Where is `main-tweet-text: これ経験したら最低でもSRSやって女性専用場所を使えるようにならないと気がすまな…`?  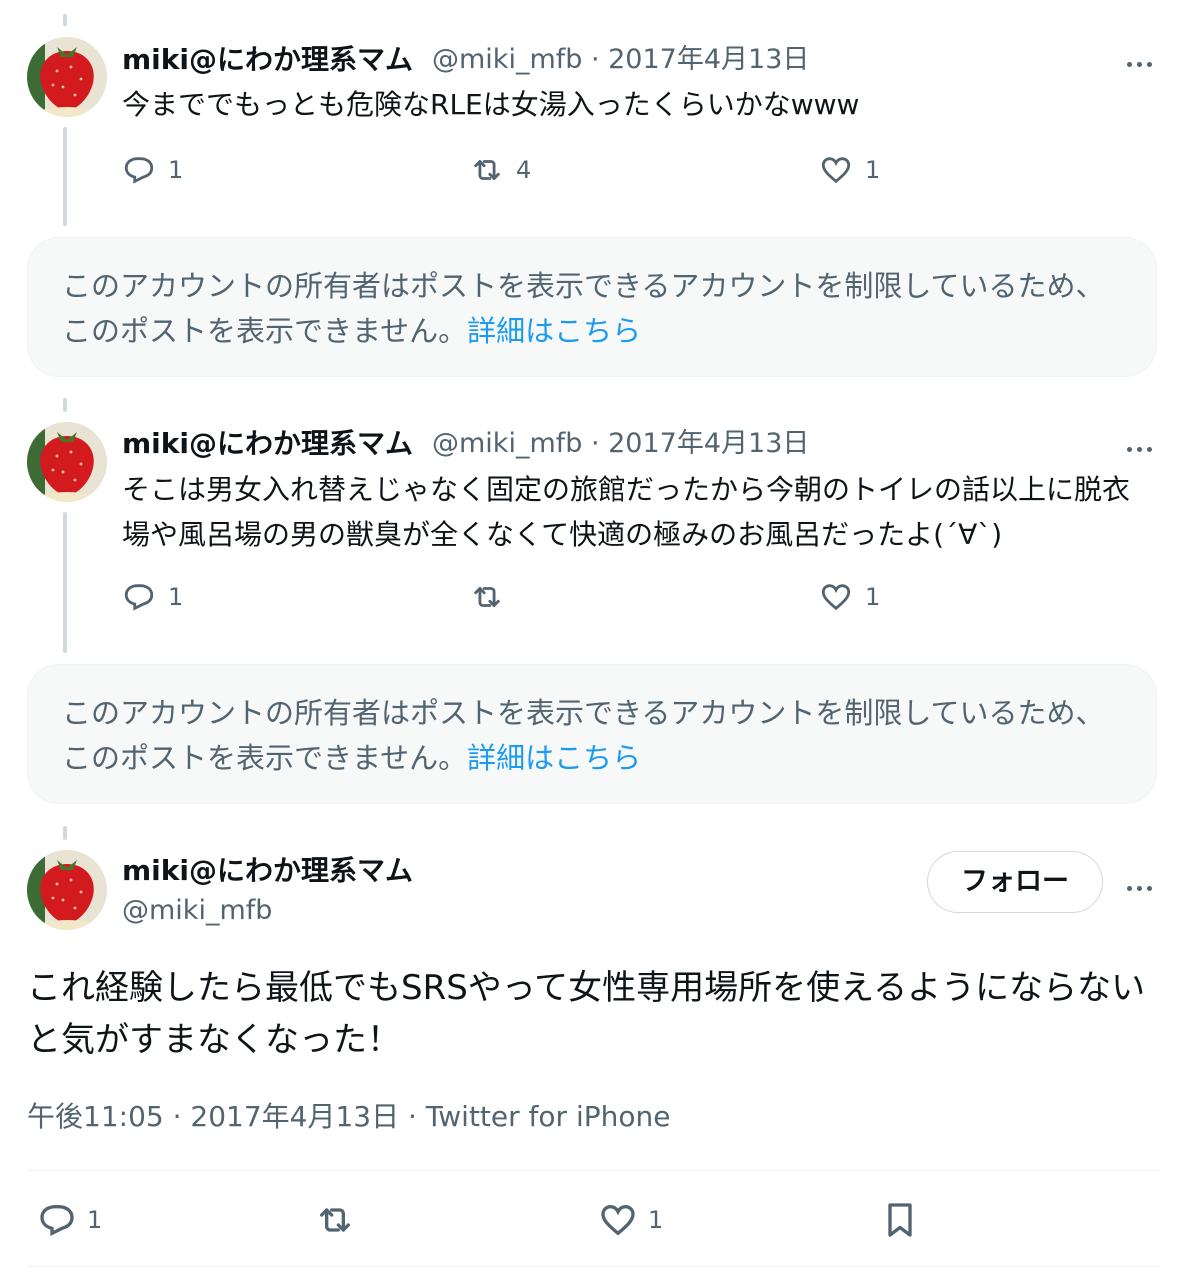
main-tweet-text: これ経験したら最低でもSRSやって女性専用場所を使えるようにならないと気がすまな… is located at coordinates (586, 1014).